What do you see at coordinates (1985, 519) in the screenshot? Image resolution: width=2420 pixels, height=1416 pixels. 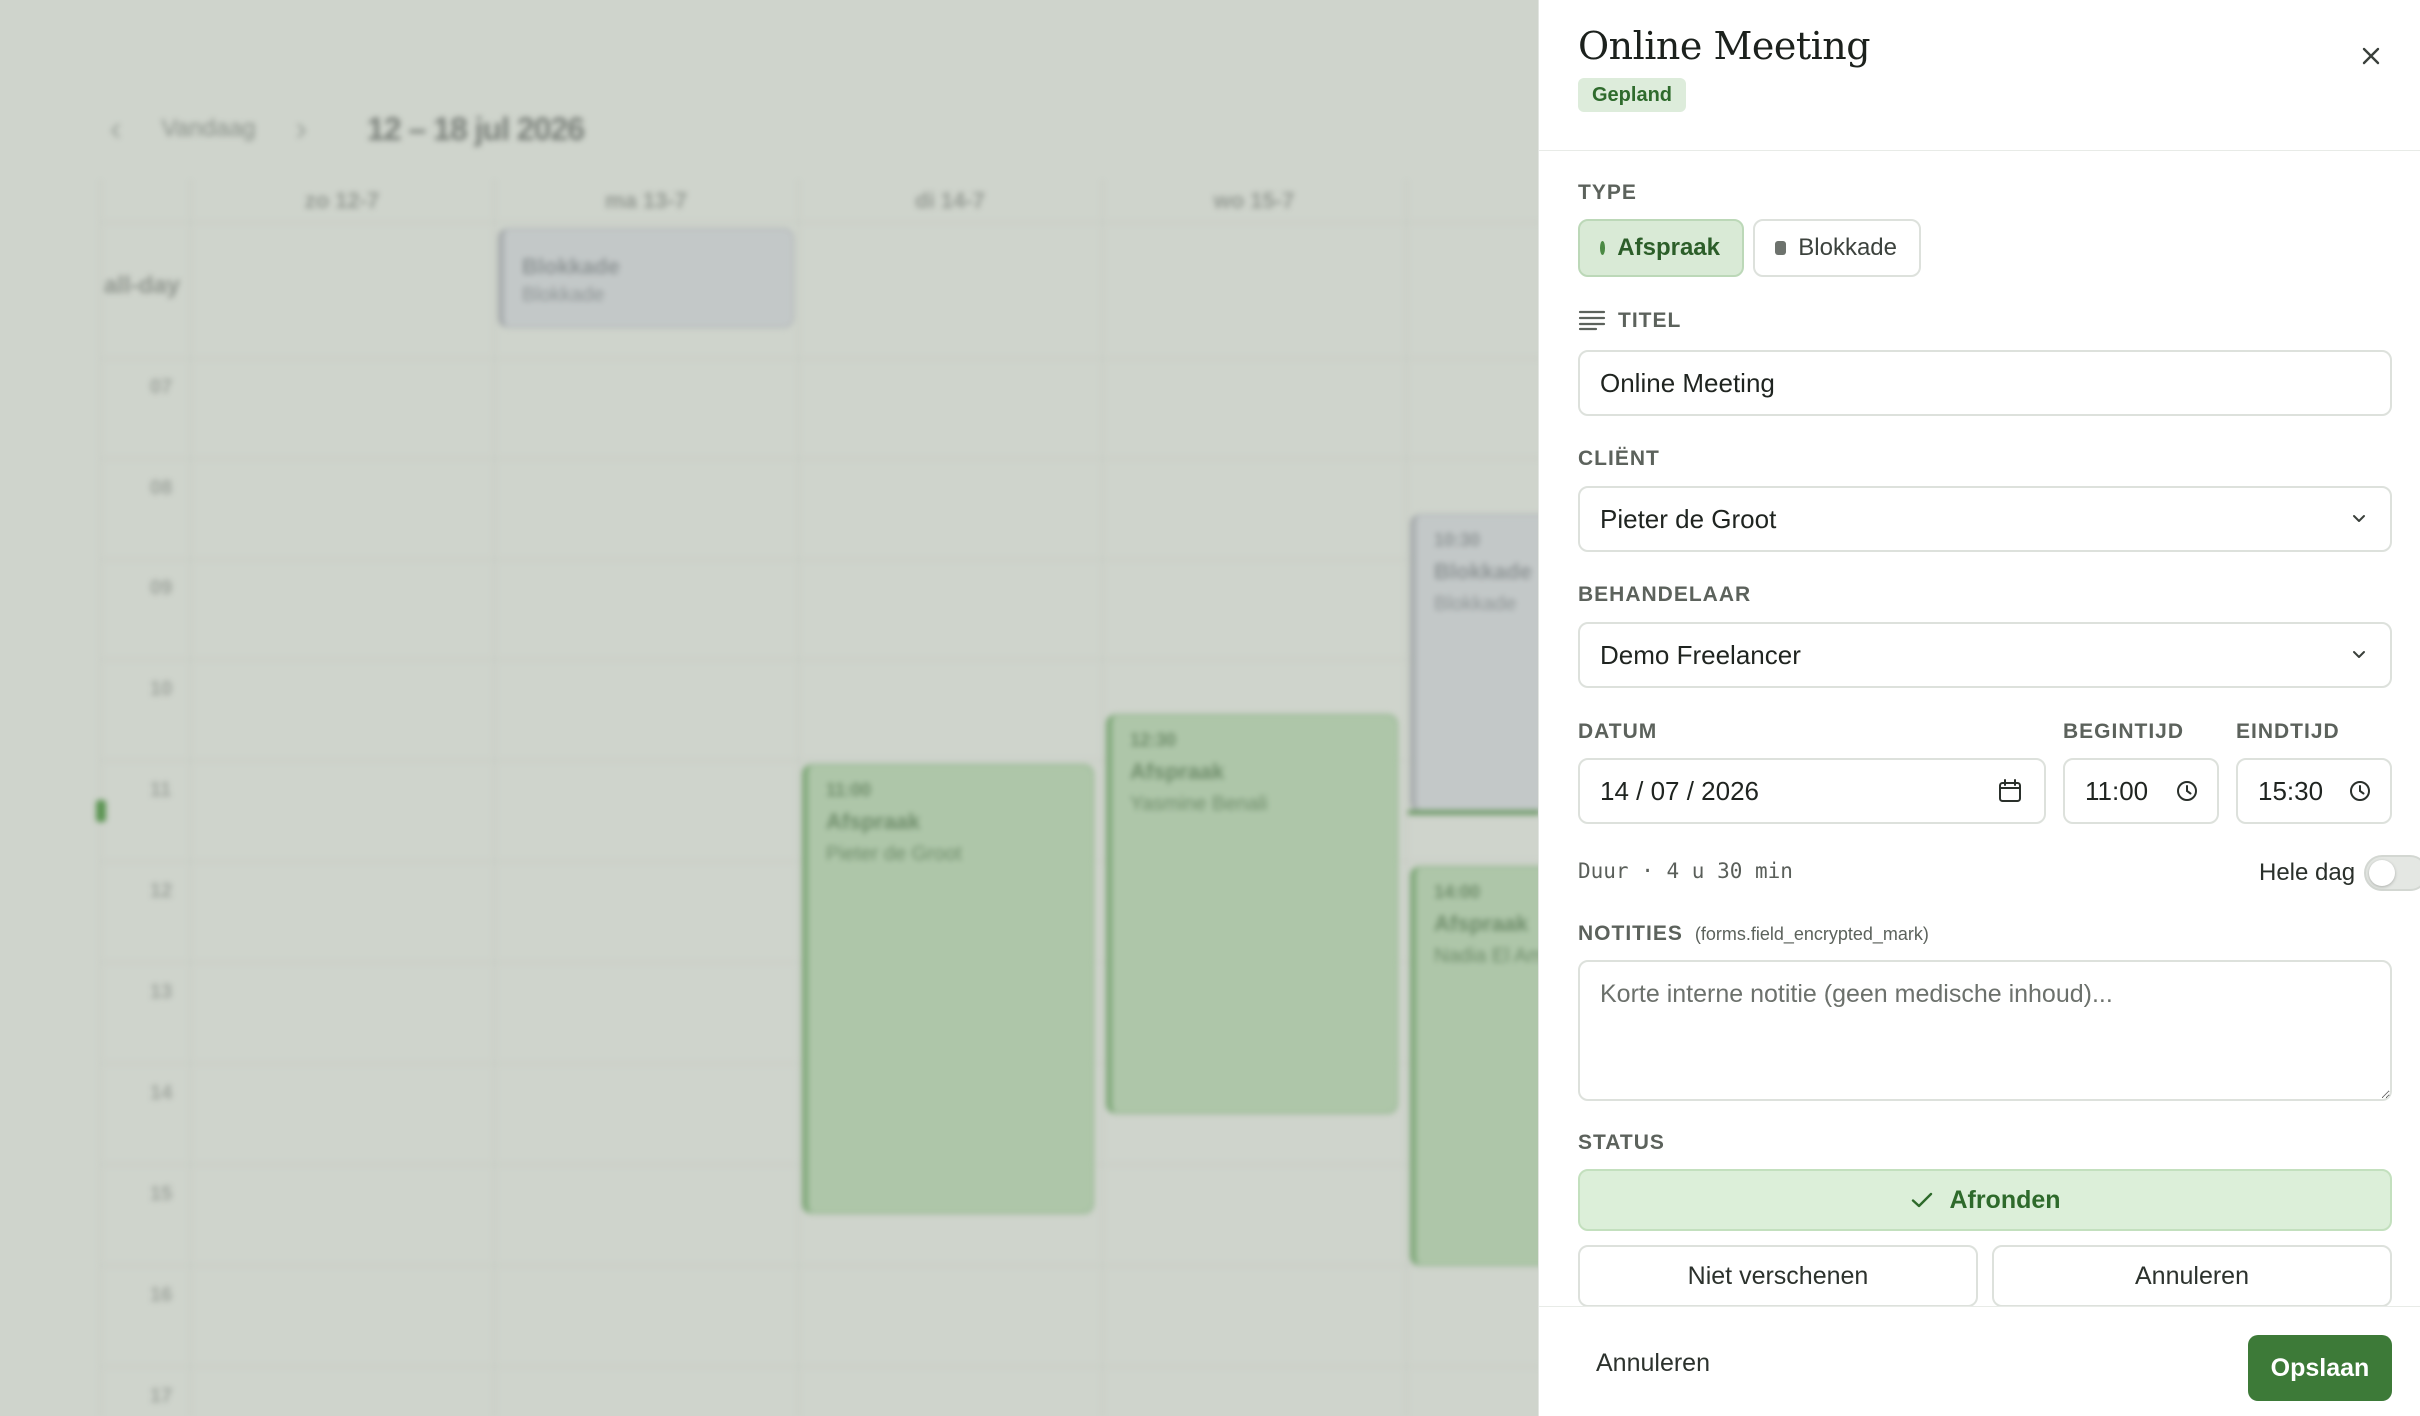 I see `client-select: Pieter de Groot` at bounding box center [1985, 519].